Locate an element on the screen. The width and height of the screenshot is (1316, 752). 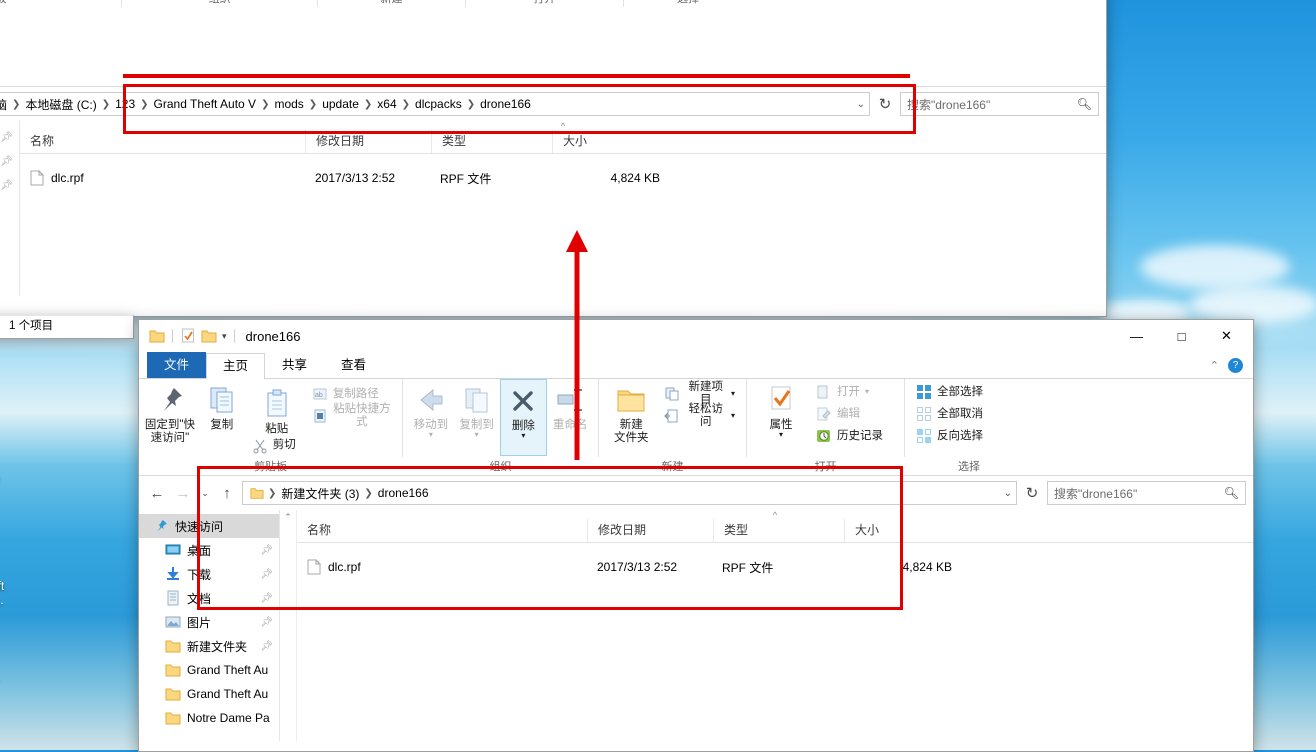
paste-button-2: 粘贴 is located at coordinates (277, 409).